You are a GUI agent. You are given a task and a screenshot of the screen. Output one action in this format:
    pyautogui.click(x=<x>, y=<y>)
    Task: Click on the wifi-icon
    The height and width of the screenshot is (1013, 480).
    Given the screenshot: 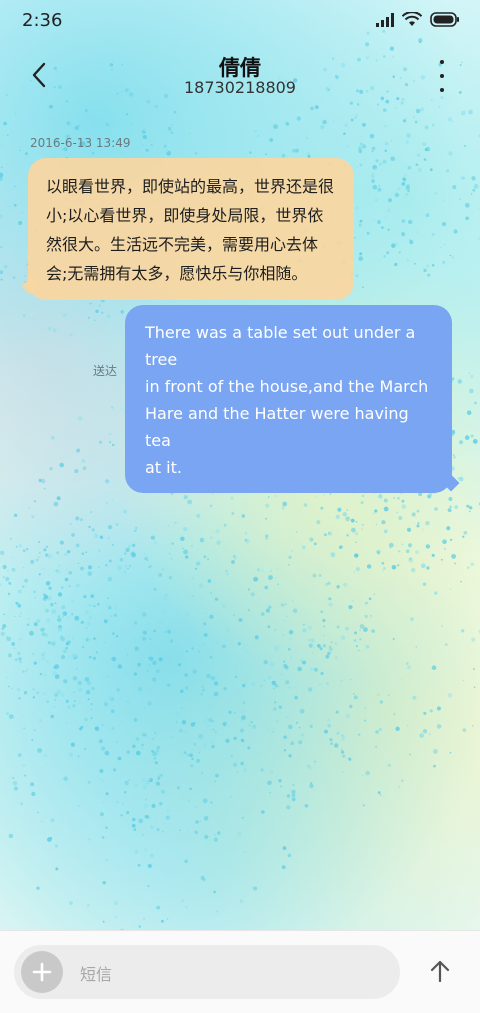 What is the action you would take?
    pyautogui.click(x=412, y=19)
    